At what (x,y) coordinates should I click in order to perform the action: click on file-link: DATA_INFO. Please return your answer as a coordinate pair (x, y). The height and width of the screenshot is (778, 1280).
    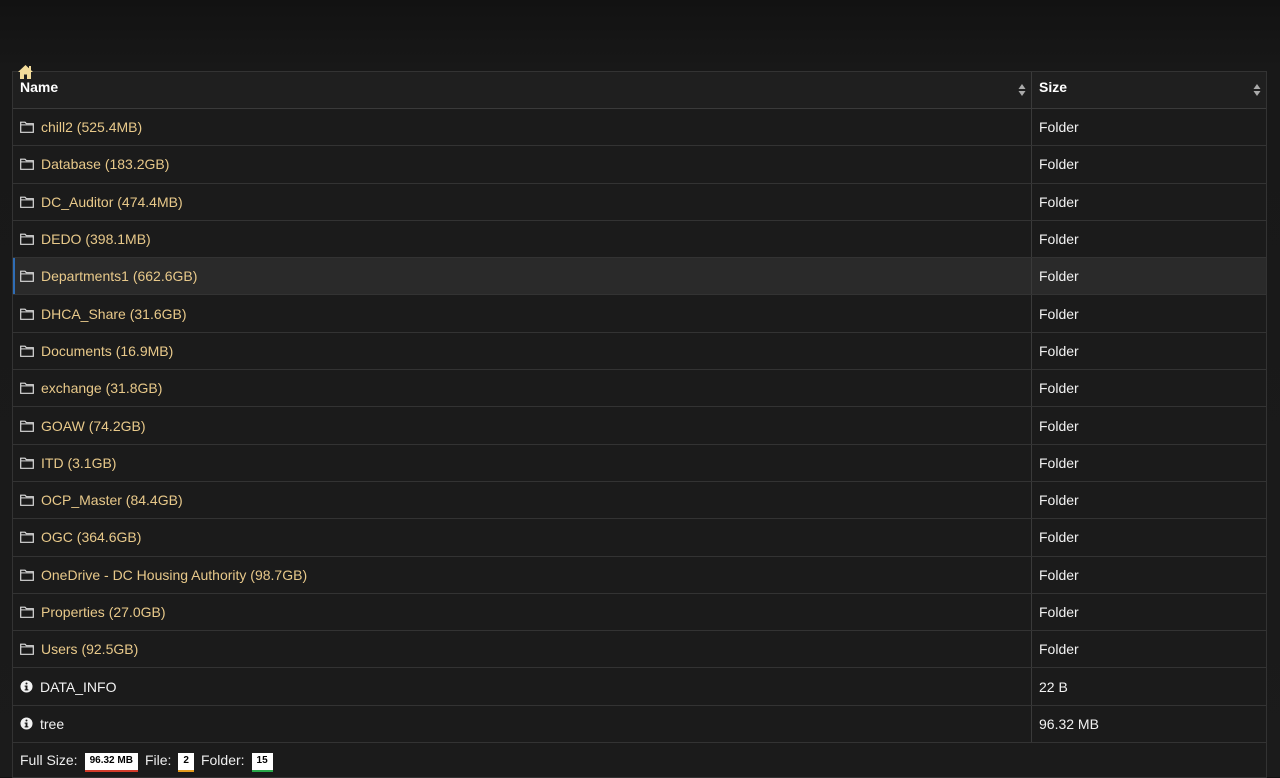
    Looking at the image, I should click on (78, 687).